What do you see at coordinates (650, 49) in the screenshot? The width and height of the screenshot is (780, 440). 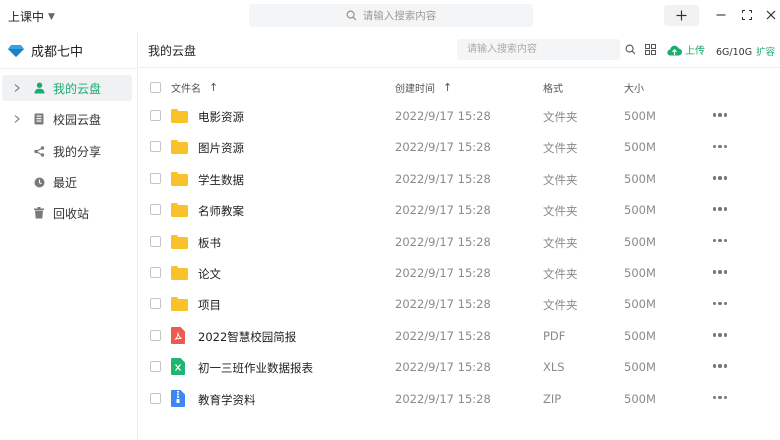 I see `grid-view-icon` at bounding box center [650, 49].